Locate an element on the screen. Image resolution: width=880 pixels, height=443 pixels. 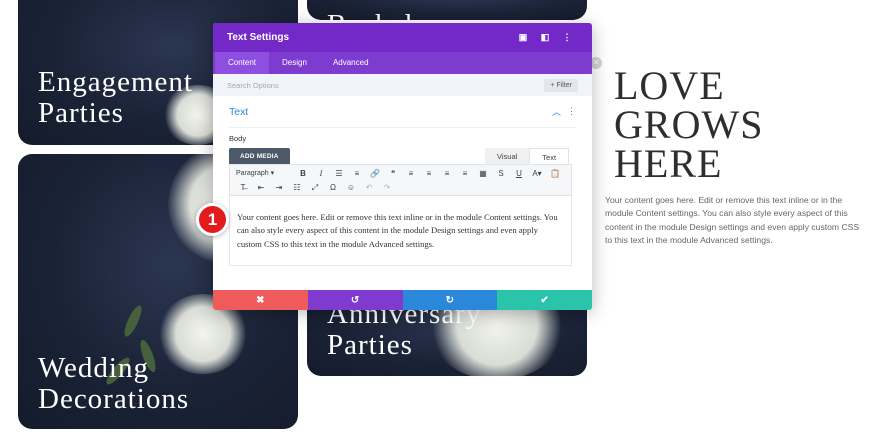
indent-icon: ⇥ is located at coordinates (279, 188).